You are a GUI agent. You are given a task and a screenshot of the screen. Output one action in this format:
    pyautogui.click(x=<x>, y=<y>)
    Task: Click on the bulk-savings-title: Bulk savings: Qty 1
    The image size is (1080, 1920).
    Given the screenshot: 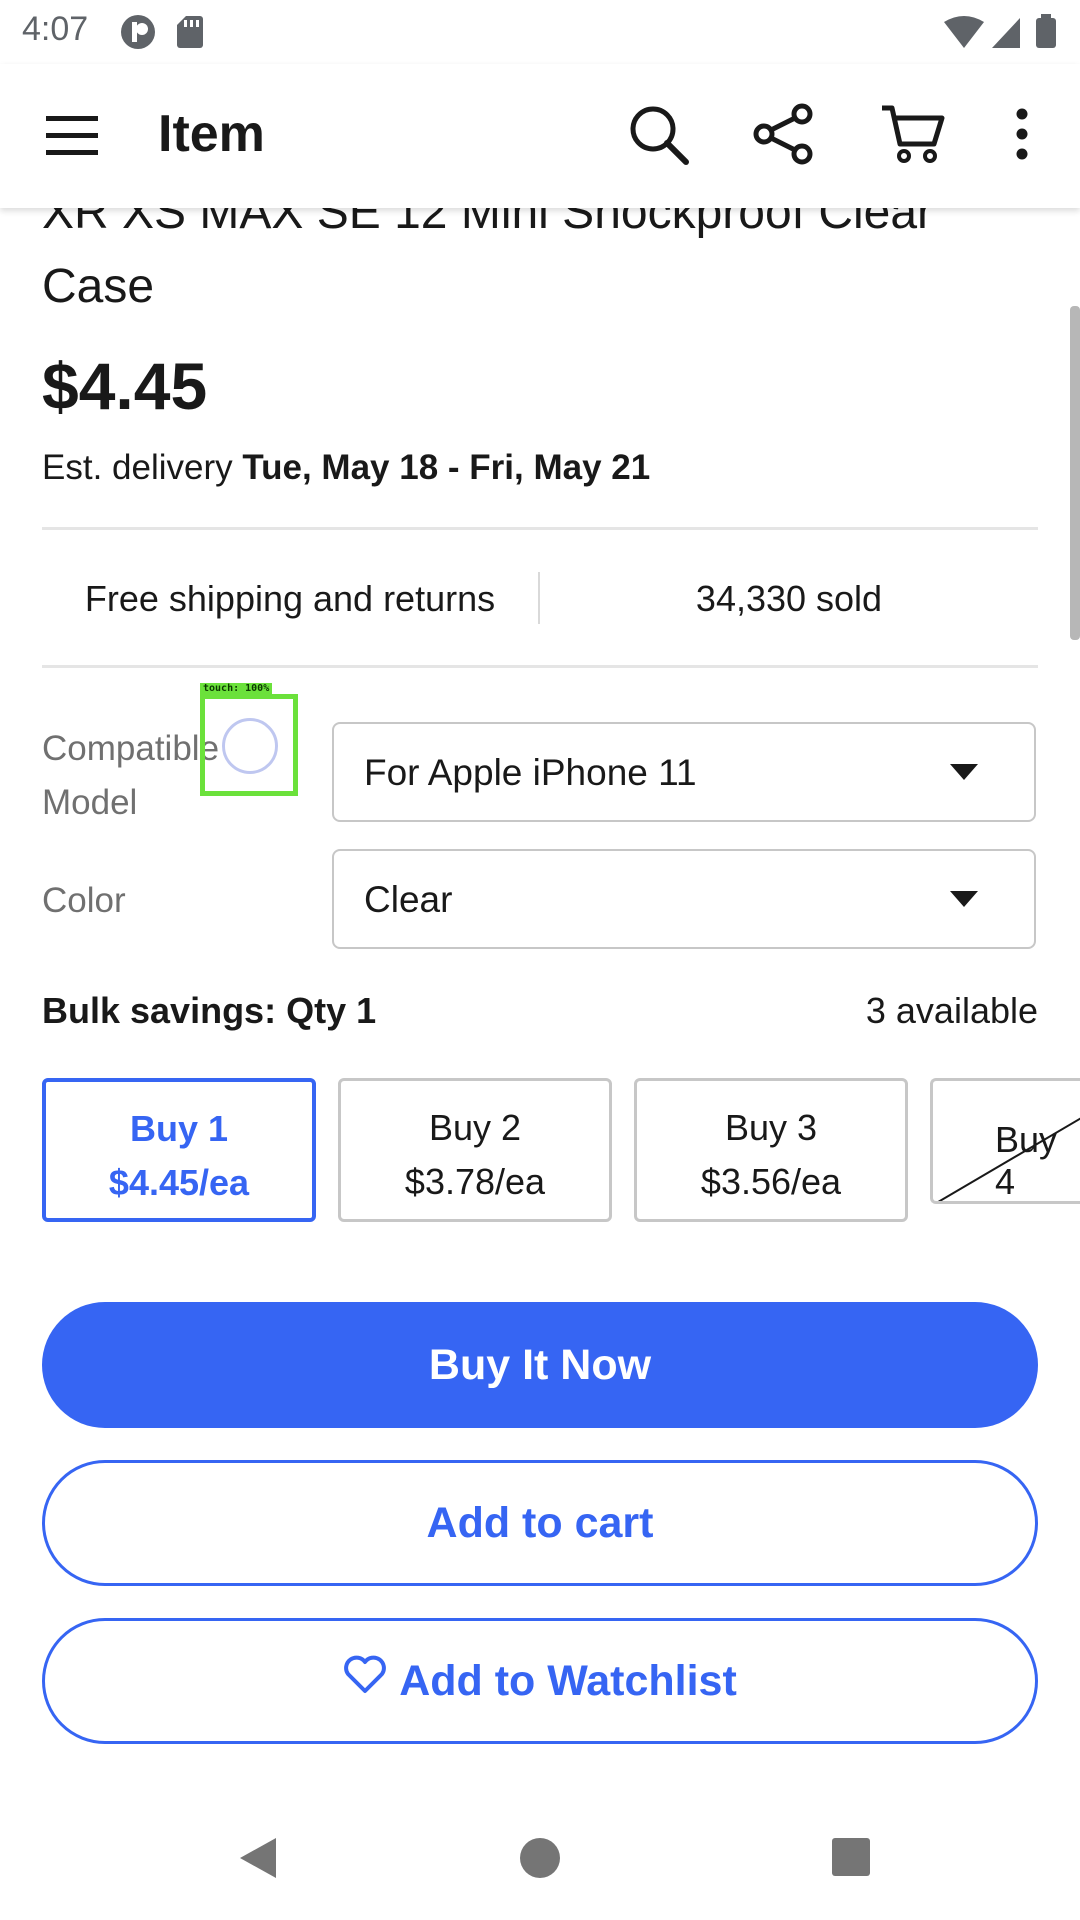 What is the action you would take?
    pyautogui.click(x=209, y=1010)
    